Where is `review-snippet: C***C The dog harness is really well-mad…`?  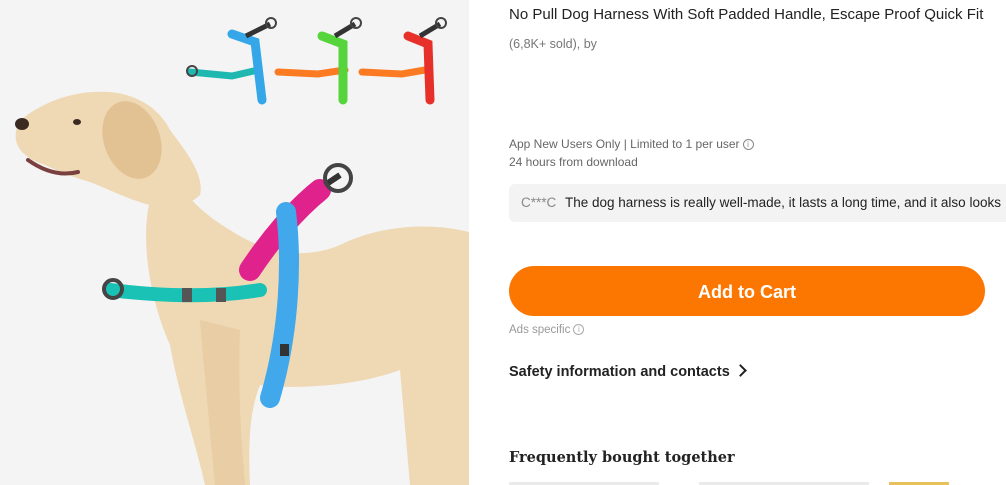
review-snippet: C***C The dog harness is really well-mad… is located at coordinates (757, 203).